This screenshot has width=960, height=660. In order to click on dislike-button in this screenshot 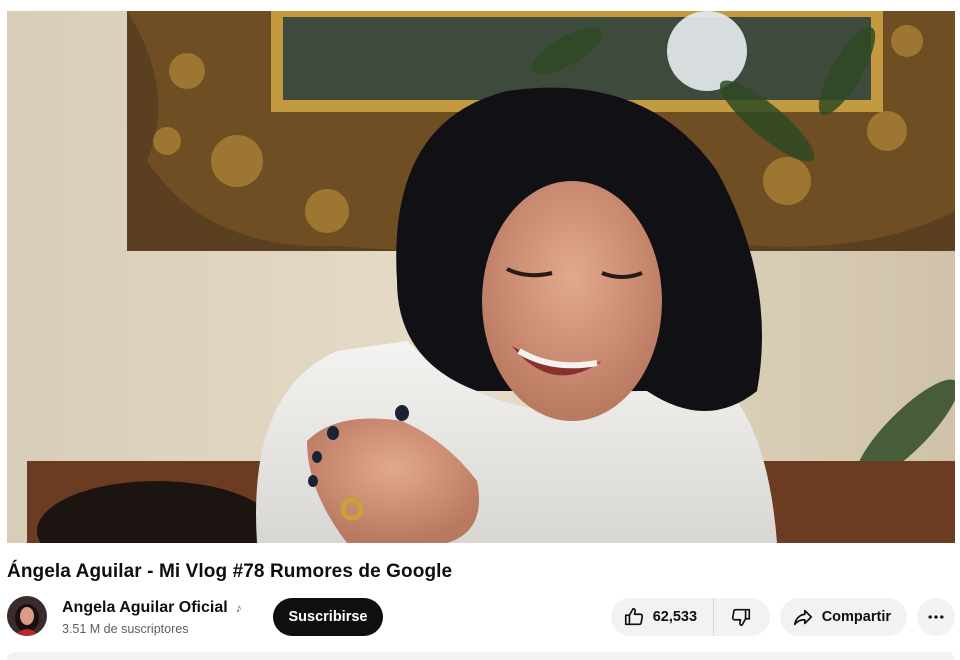, I will do `click(740, 617)`.